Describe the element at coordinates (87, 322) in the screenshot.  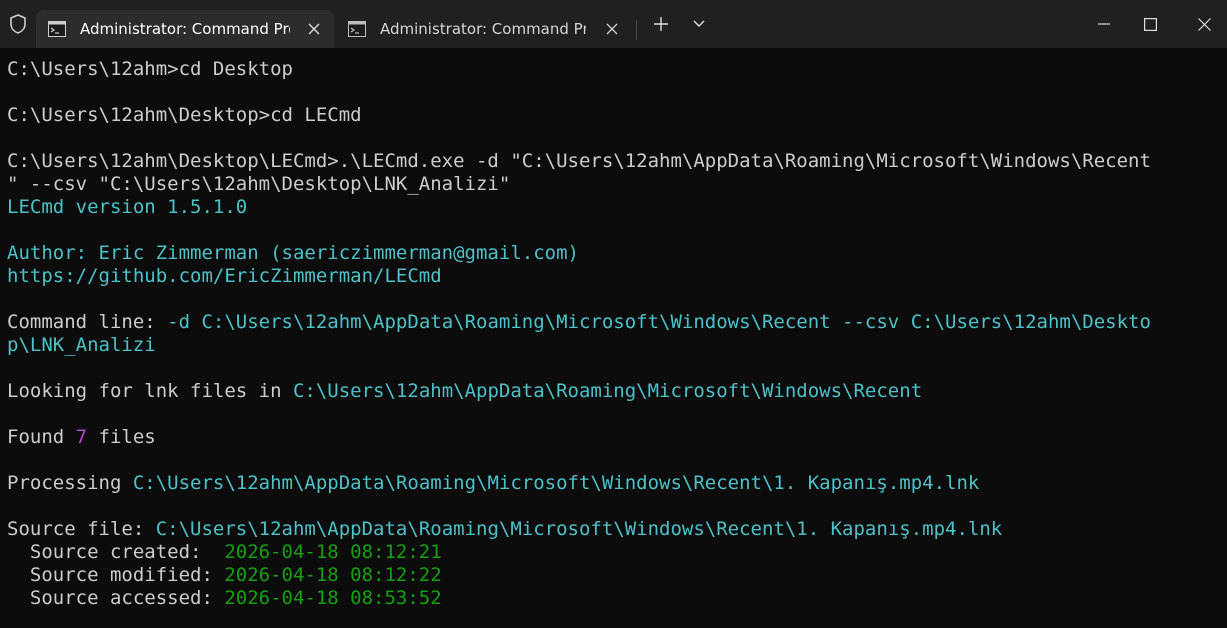
I see `cmdline-label: Command line:` at that location.